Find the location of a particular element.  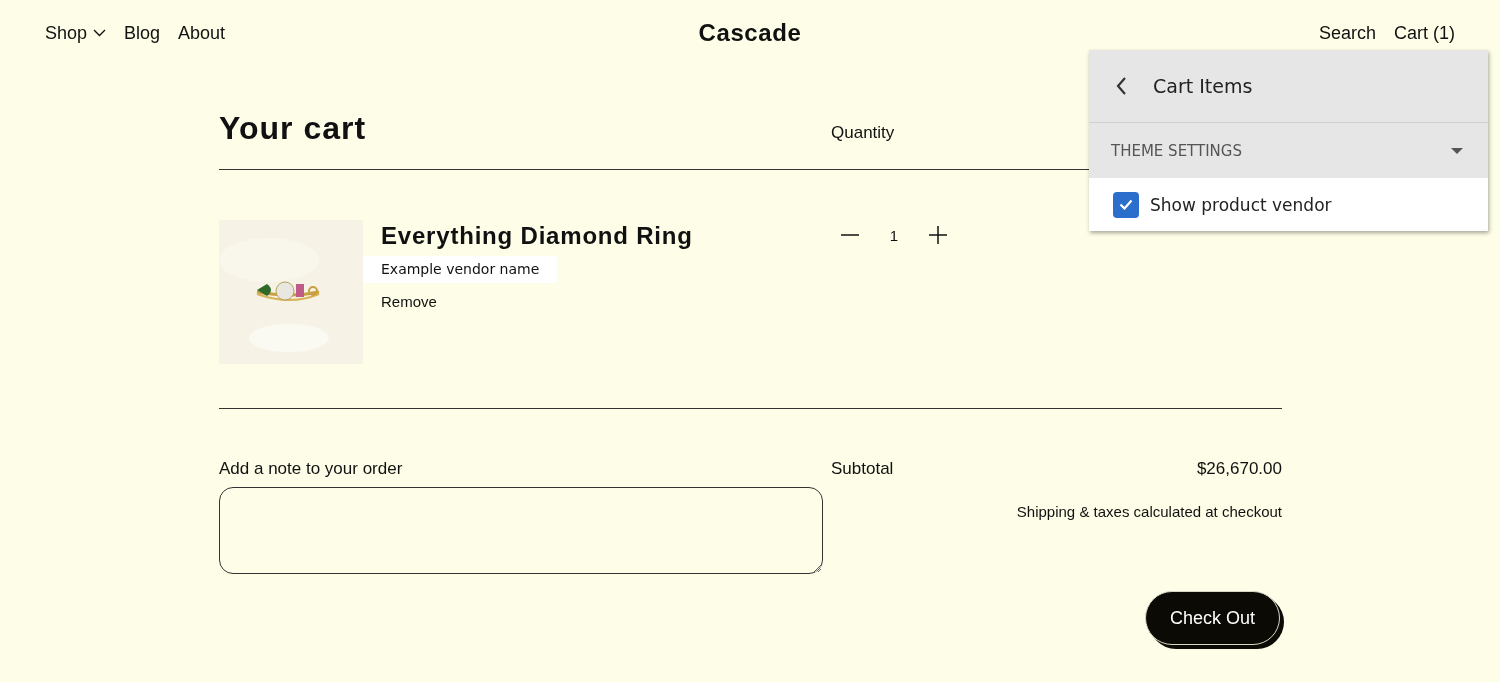

column-header: Quantity is located at coordinates (863, 133).